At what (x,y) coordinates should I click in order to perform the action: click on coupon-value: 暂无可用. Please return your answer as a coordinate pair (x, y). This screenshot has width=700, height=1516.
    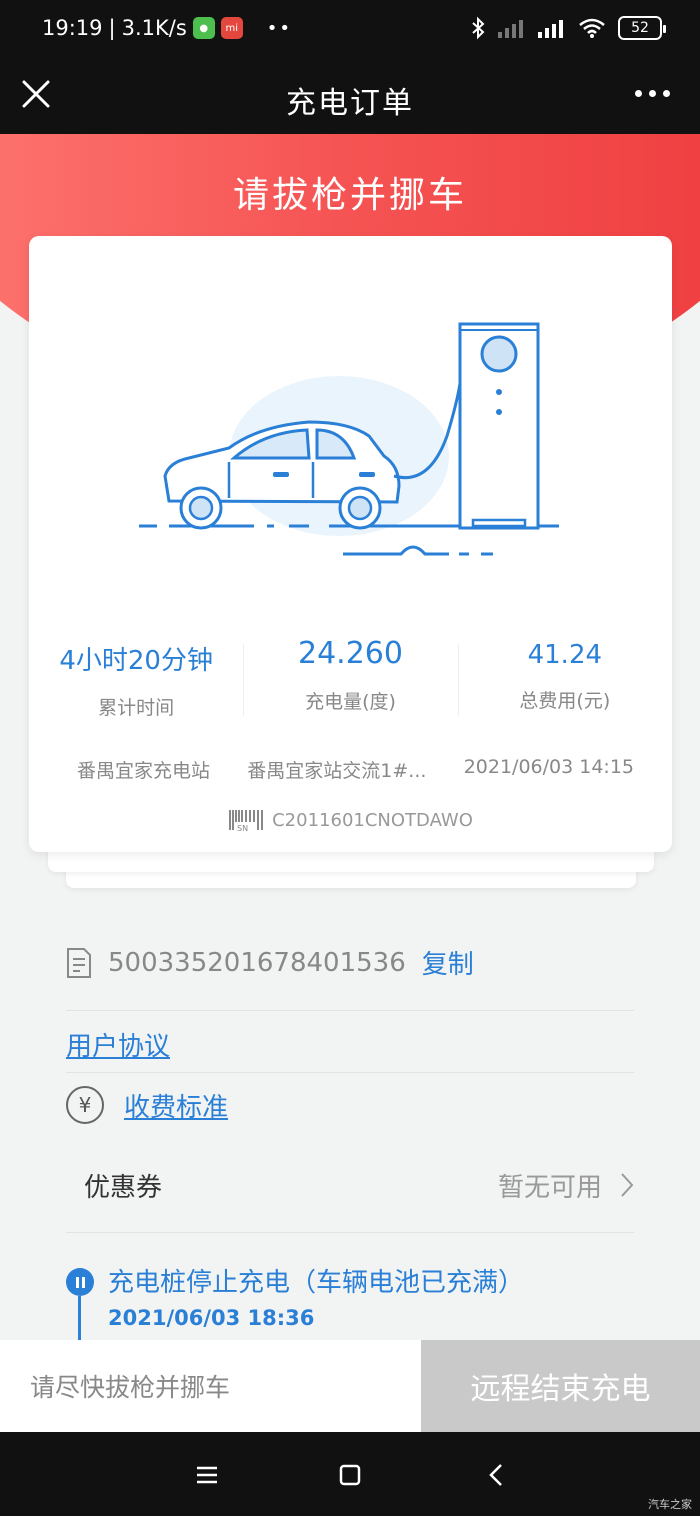
    Looking at the image, I should click on (566, 1185).